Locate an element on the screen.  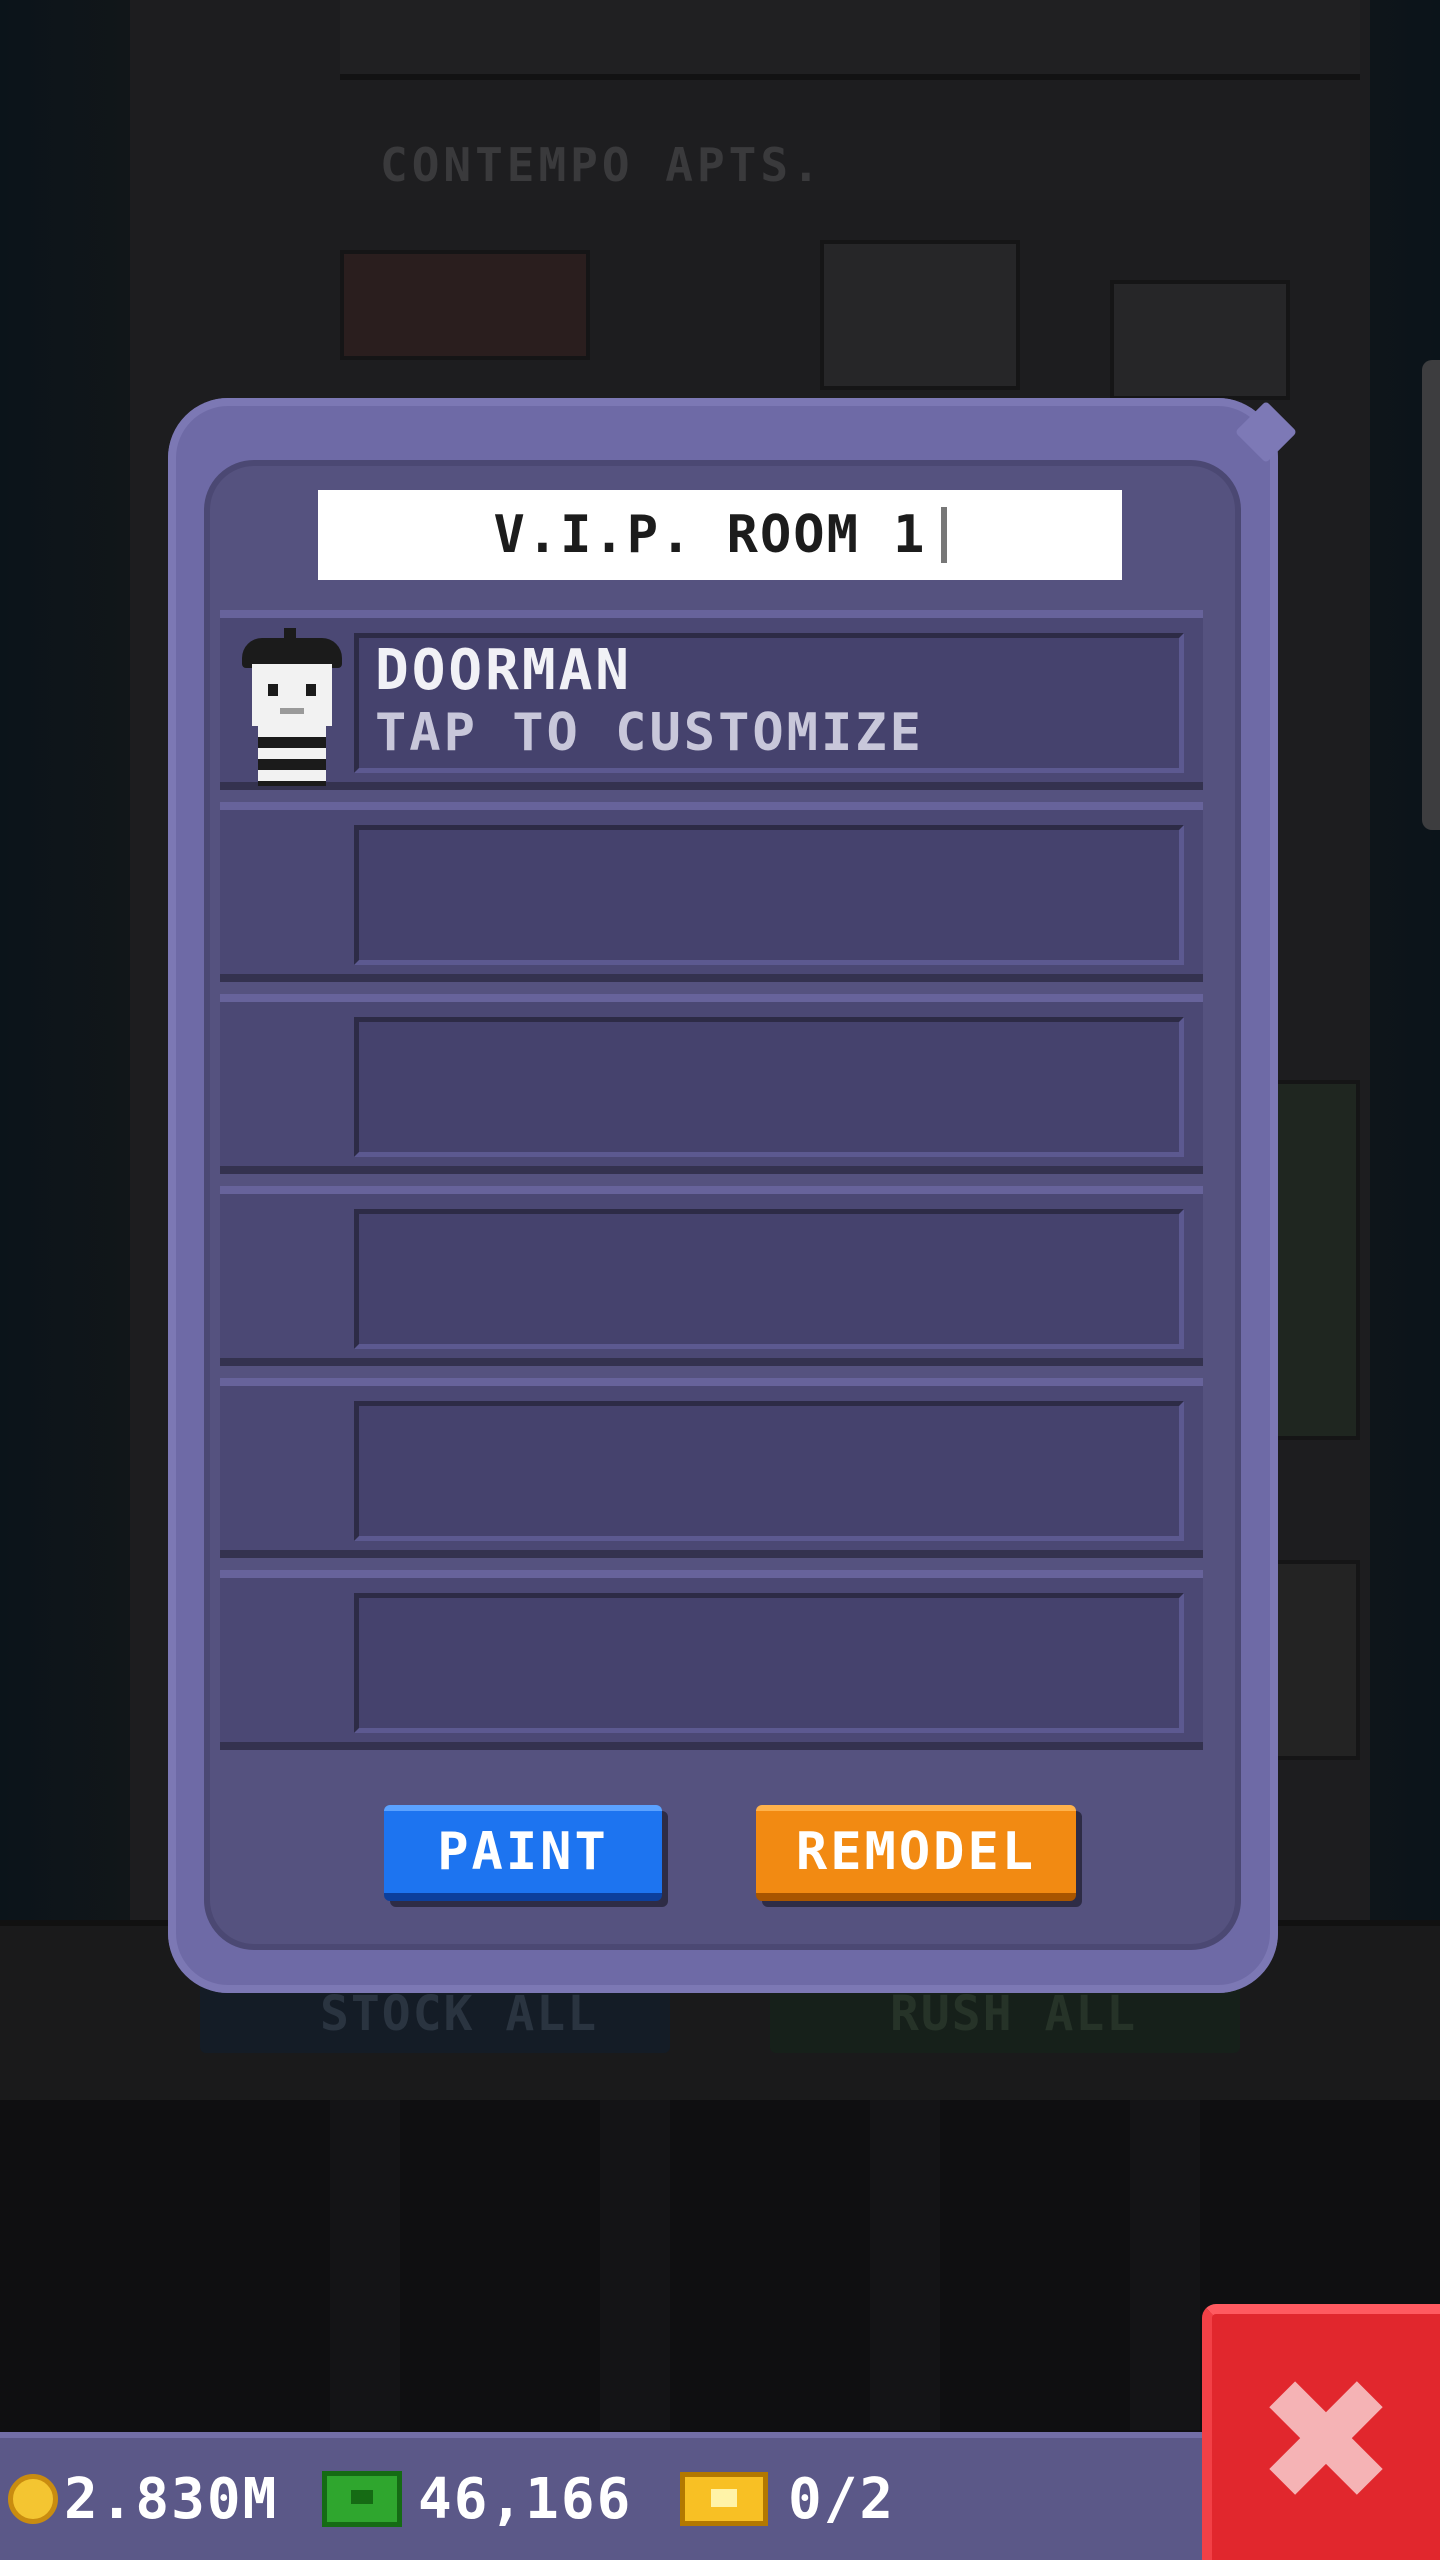
close-button: ✖ is located at coordinates (1321, 2432).